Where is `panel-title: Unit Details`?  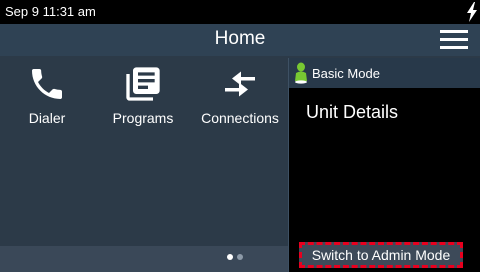
panel-title: Unit Details is located at coordinates (352, 112).